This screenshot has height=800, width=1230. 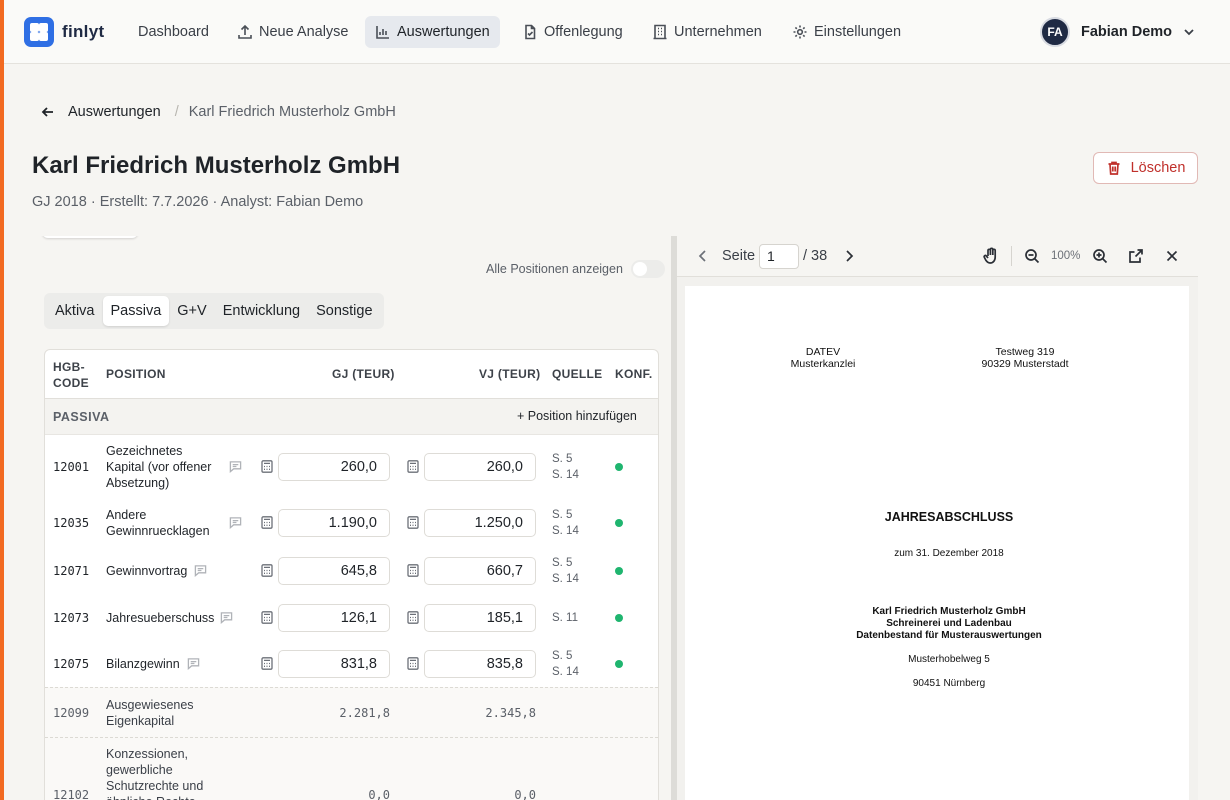 I want to click on pdf-left-header: DATEV Musterkanzlei, so click(x=823, y=358).